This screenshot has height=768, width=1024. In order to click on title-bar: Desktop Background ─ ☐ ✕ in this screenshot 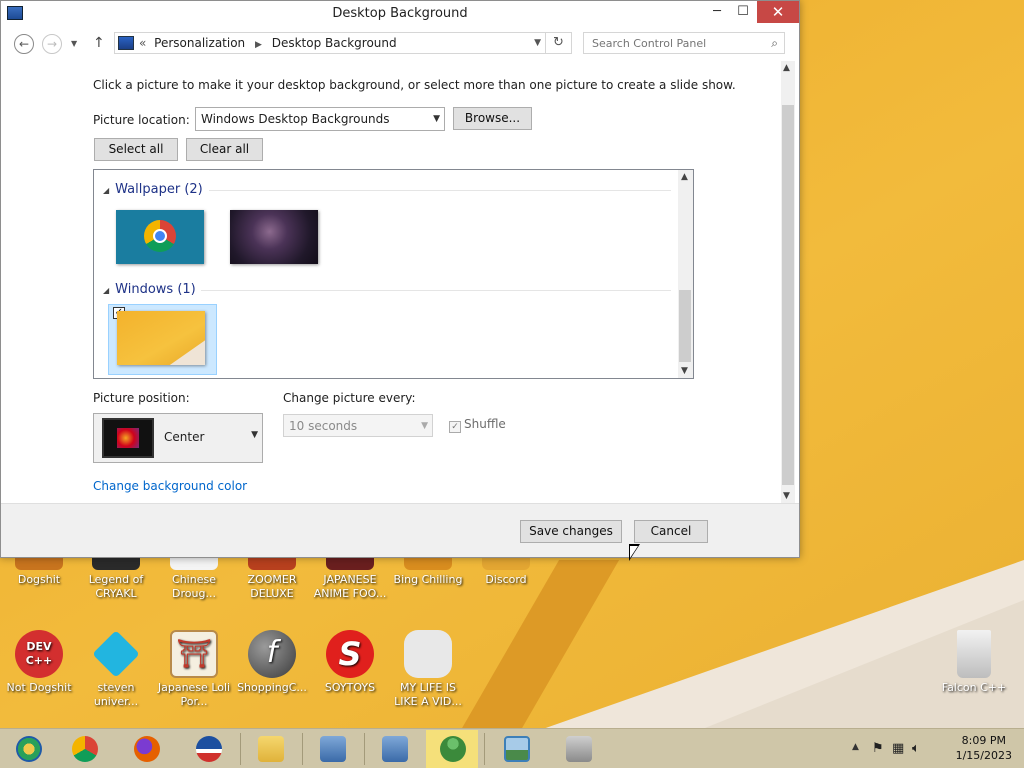, I will do `click(400, 14)`.